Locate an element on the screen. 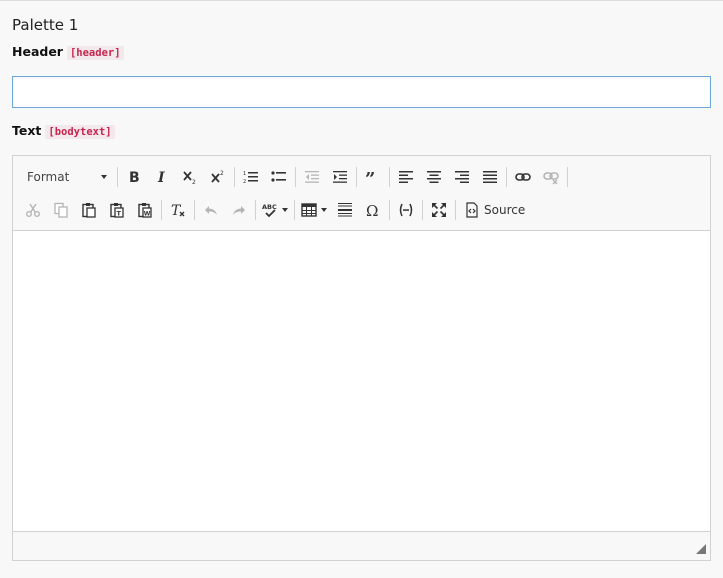  redo-button is located at coordinates (239, 210).